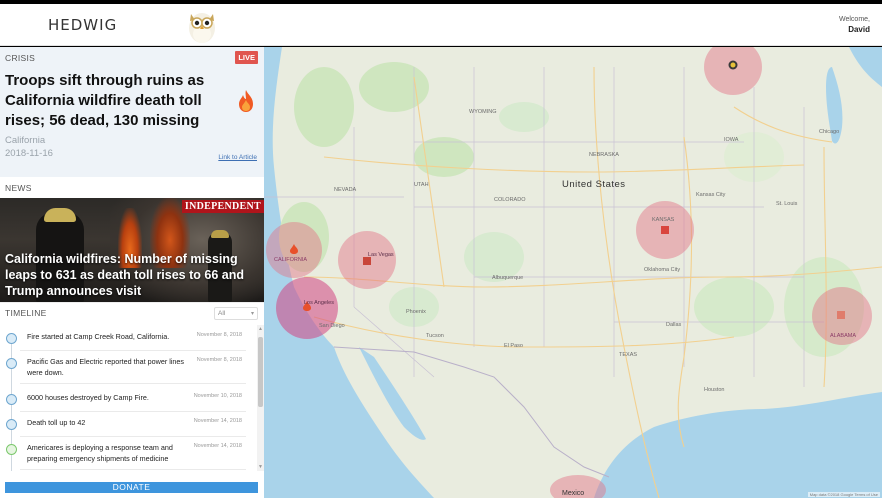 The width and height of the screenshot is (882, 498). Describe the element at coordinates (26, 313) in the screenshot. I see `timeline-section-label: TIMELINE` at that location.